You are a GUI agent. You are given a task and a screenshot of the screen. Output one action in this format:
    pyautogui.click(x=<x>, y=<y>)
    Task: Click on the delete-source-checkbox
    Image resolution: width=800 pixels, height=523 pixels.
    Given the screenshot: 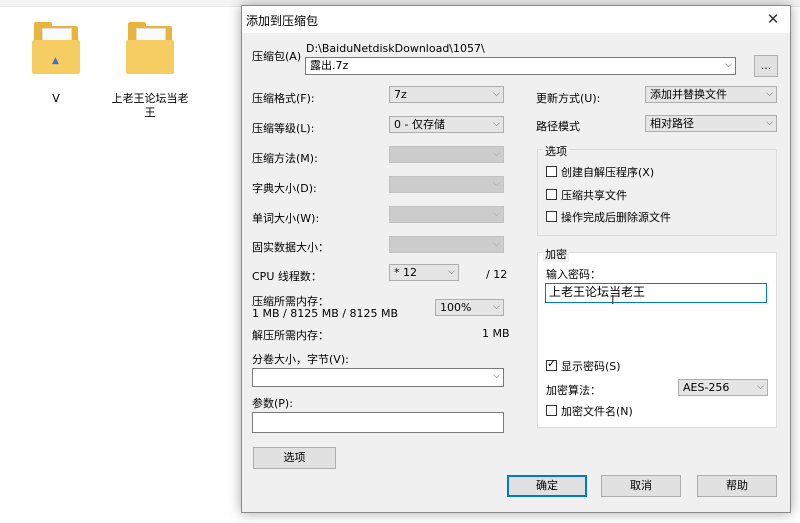 What is the action you would take?
    pyautogui.click(x=551, y=216)
    